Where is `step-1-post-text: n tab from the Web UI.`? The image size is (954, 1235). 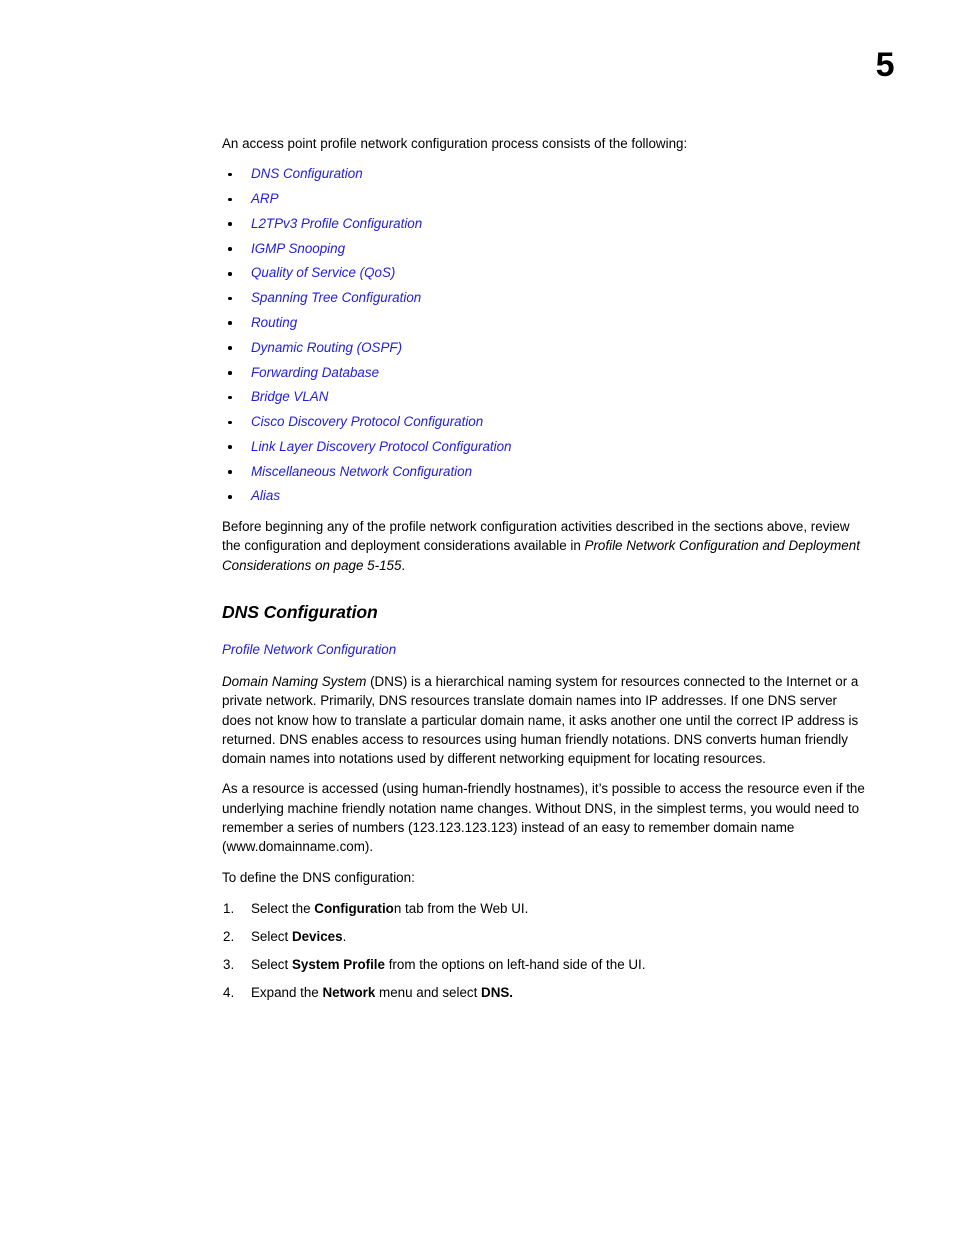
step-1-post-text: n tab from the Web UI. is located at coordinates (461, 908).